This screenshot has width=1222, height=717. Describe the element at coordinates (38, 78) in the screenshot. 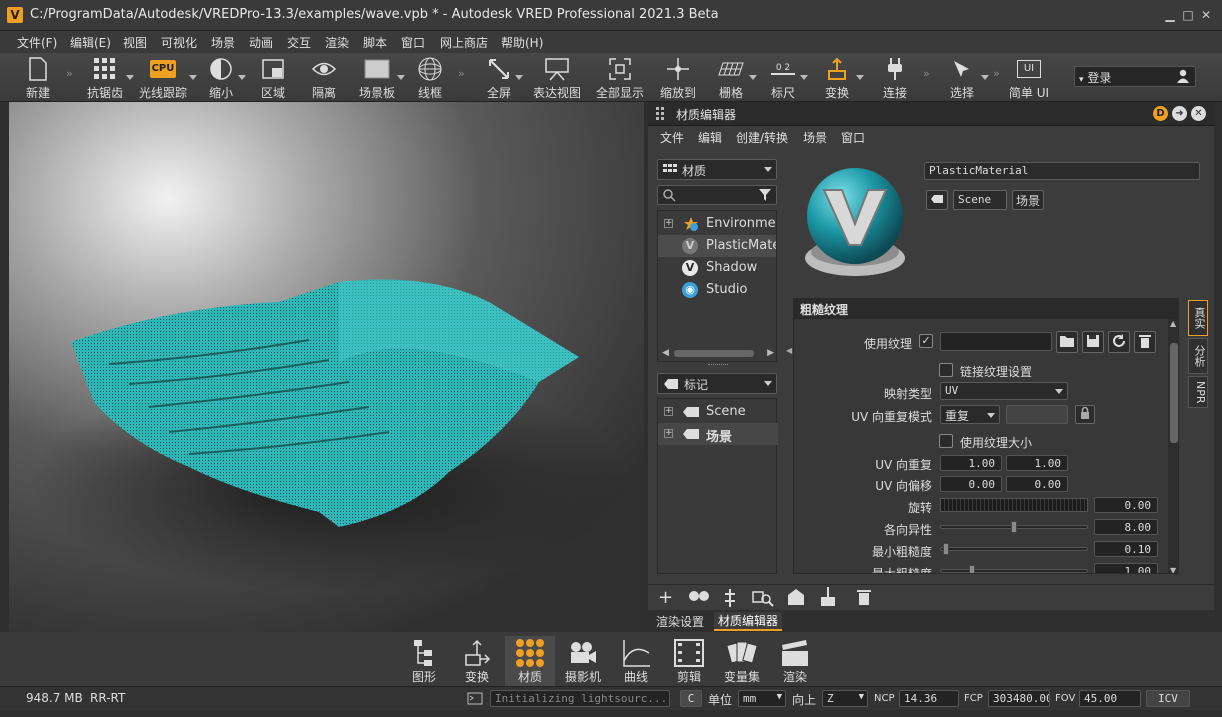

I see `new-button: 新建` at that location.